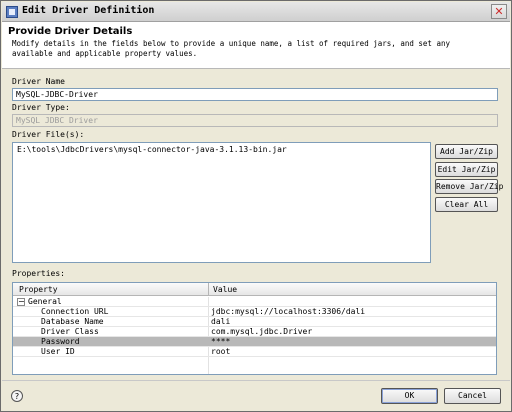  Describe the element at coordinates (41, 107) in the screenshot. I see `driver-type-label: Driver Type:` at that location.